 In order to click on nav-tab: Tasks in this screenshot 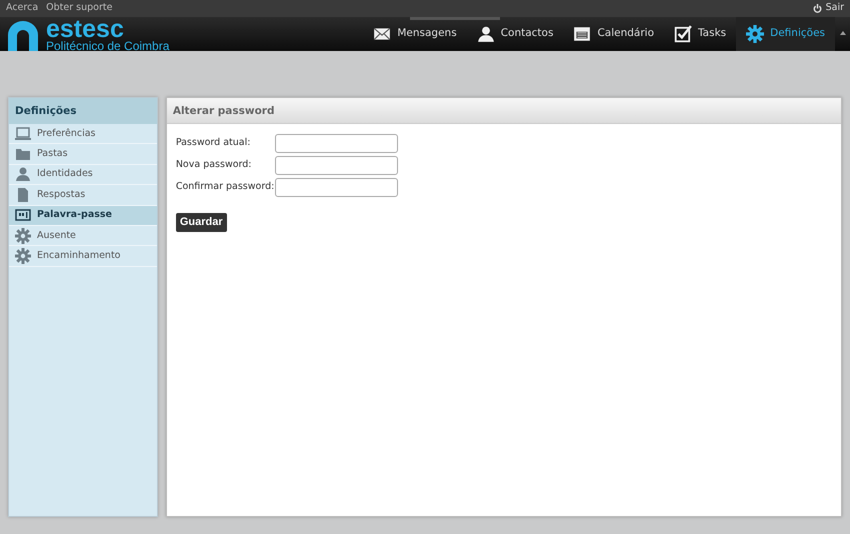, I will do `click(700, 34)`.